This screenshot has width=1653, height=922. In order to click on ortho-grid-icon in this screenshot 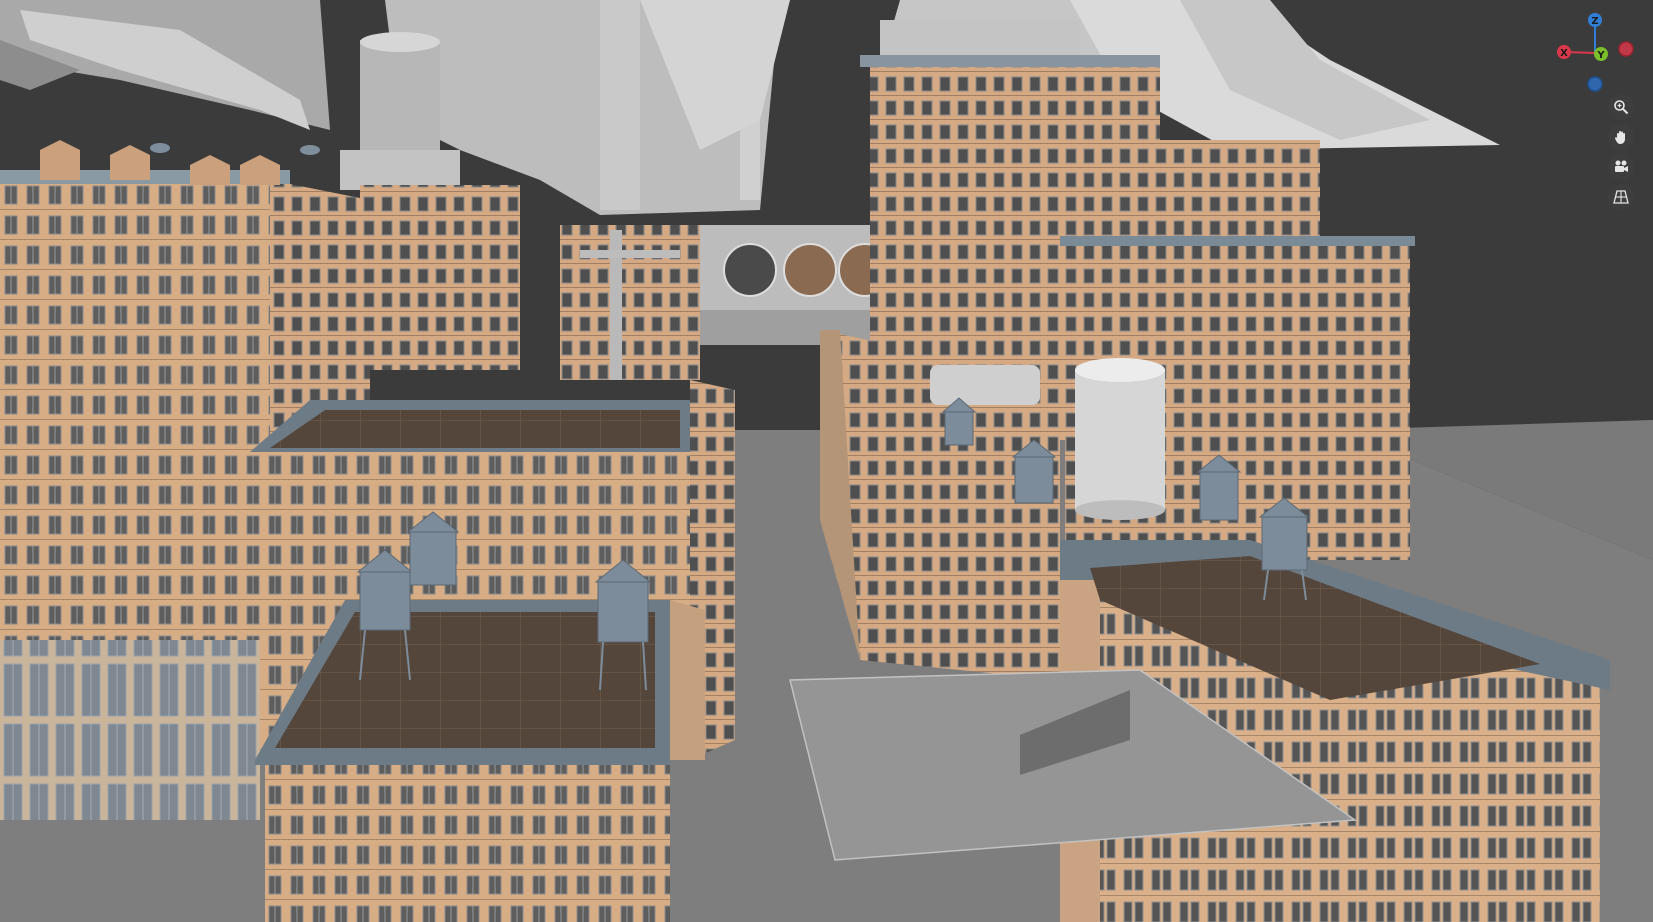, I will do `click(1621, 197)`.